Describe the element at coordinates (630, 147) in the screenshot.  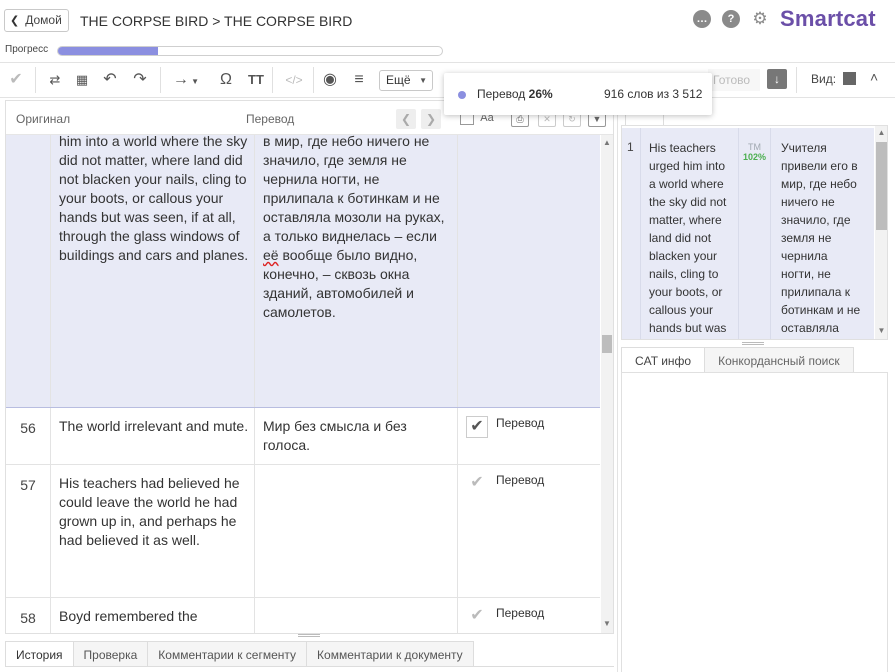
I see `cat-match-number: 1` at that location.